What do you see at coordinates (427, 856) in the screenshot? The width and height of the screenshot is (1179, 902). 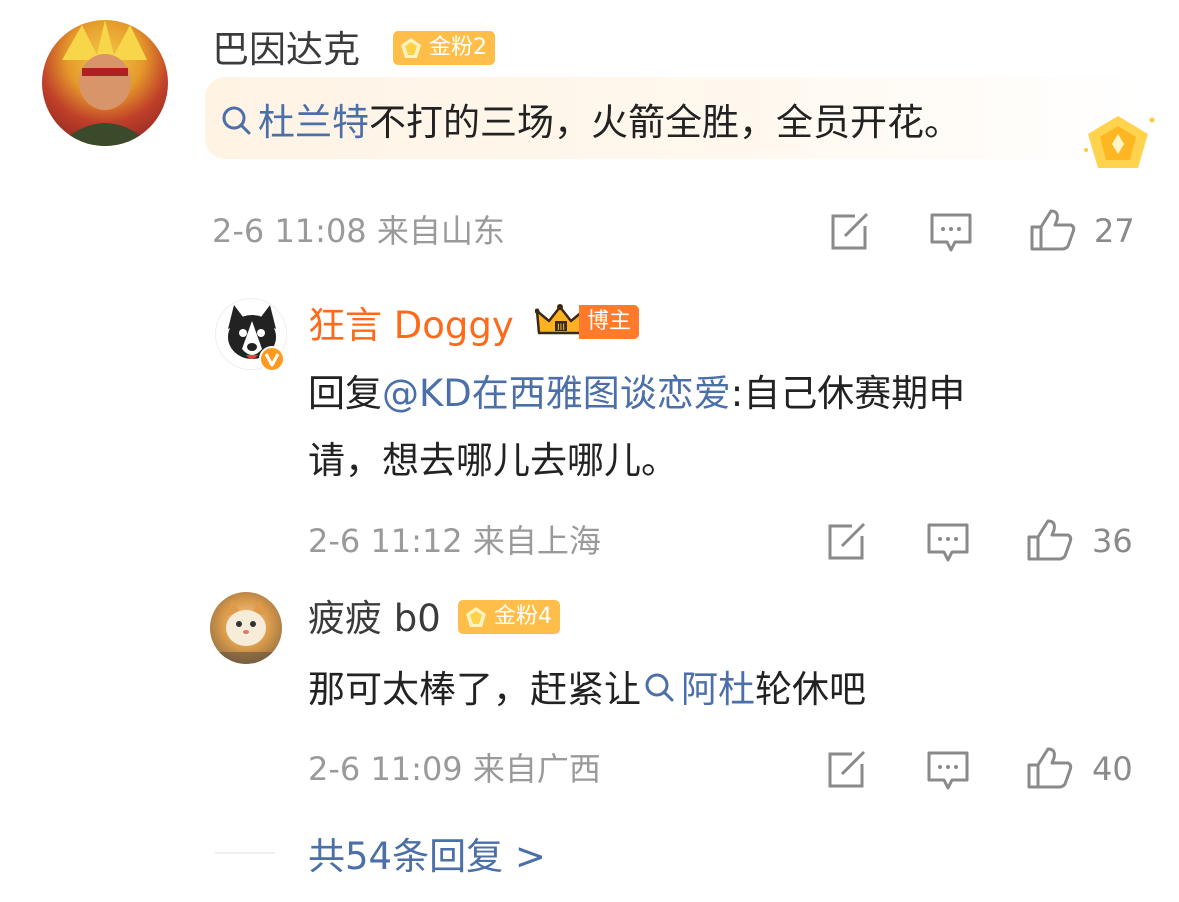 I see `more-replies-link: 共54条回复 >` at bounding box center [427, 856].